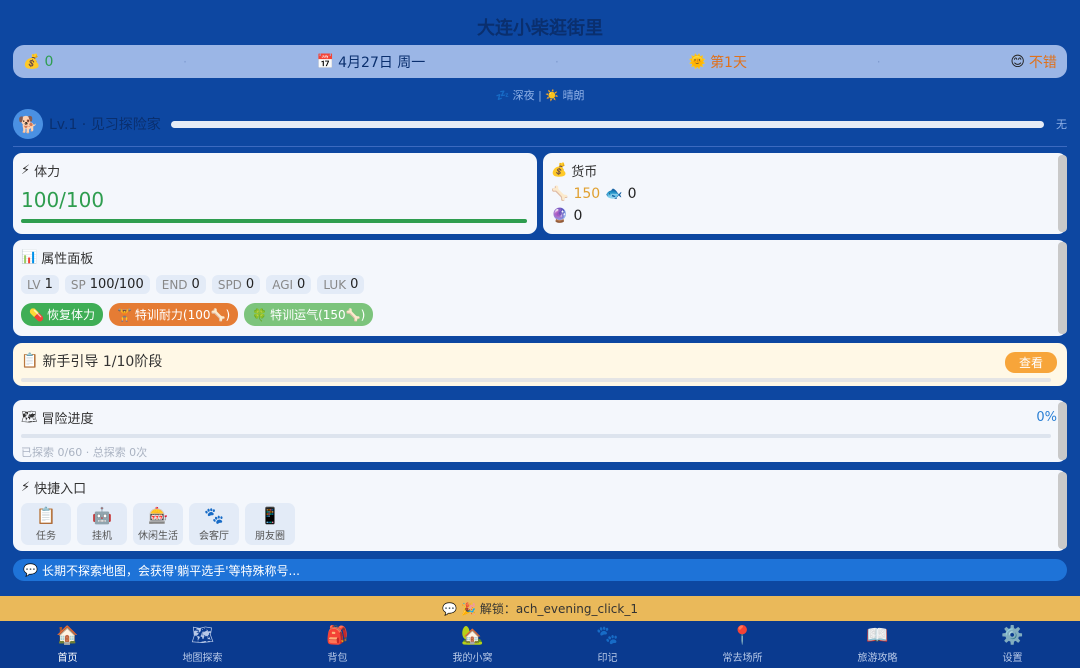 The height and width of the screenshot is (668, 1080). I want to click on adventure-card: 🗺 冒险进度 0% 已探索 0/60 · 总探索 0次, so click(540, 431).